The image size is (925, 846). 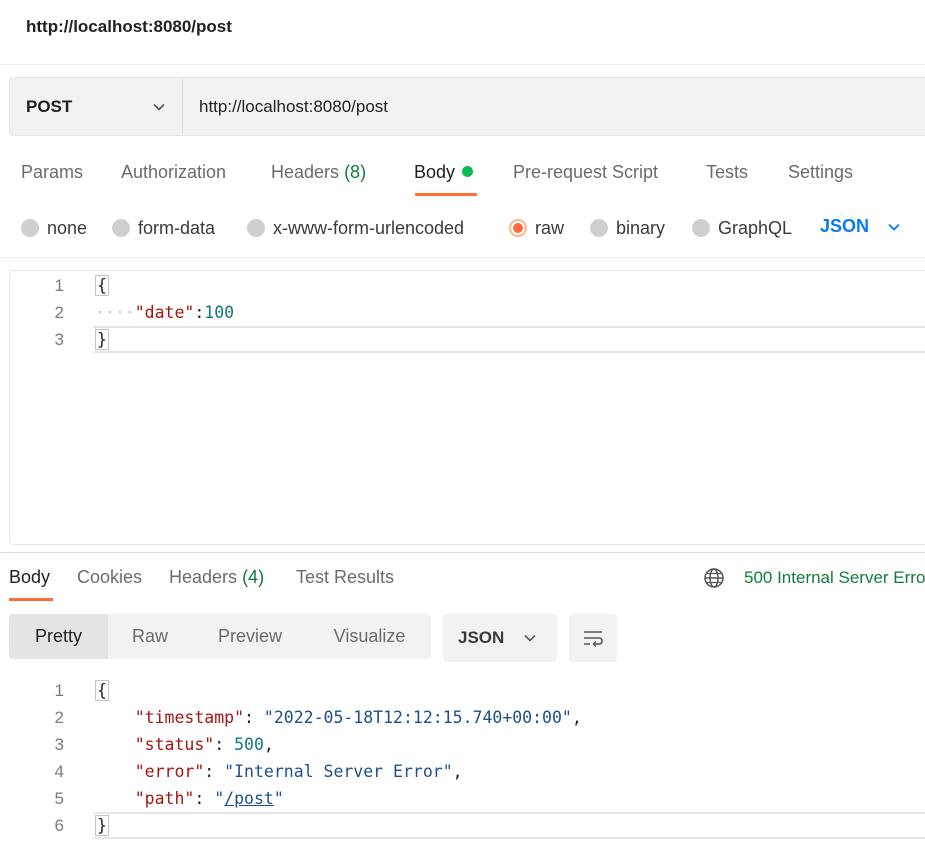 What do you see at coordinates (345, 577) in the screenshot?
I see `tab-test-results: Test Results` at bounding box center [345, 577].